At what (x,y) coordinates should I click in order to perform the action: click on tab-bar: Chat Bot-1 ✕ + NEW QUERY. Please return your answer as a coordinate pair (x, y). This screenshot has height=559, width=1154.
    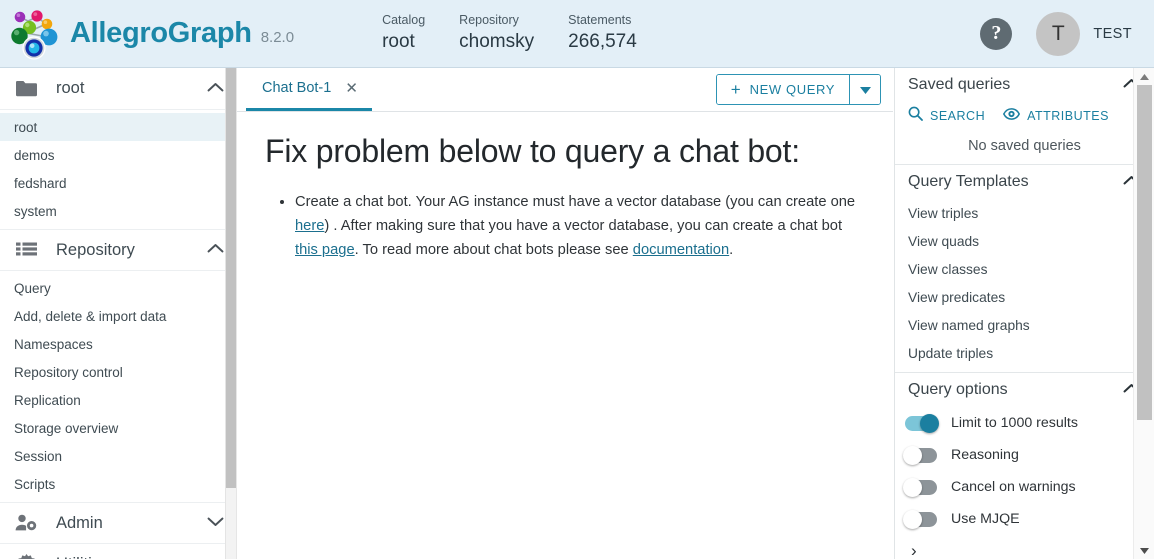
    Looking at the image, I should click on (565, 90).